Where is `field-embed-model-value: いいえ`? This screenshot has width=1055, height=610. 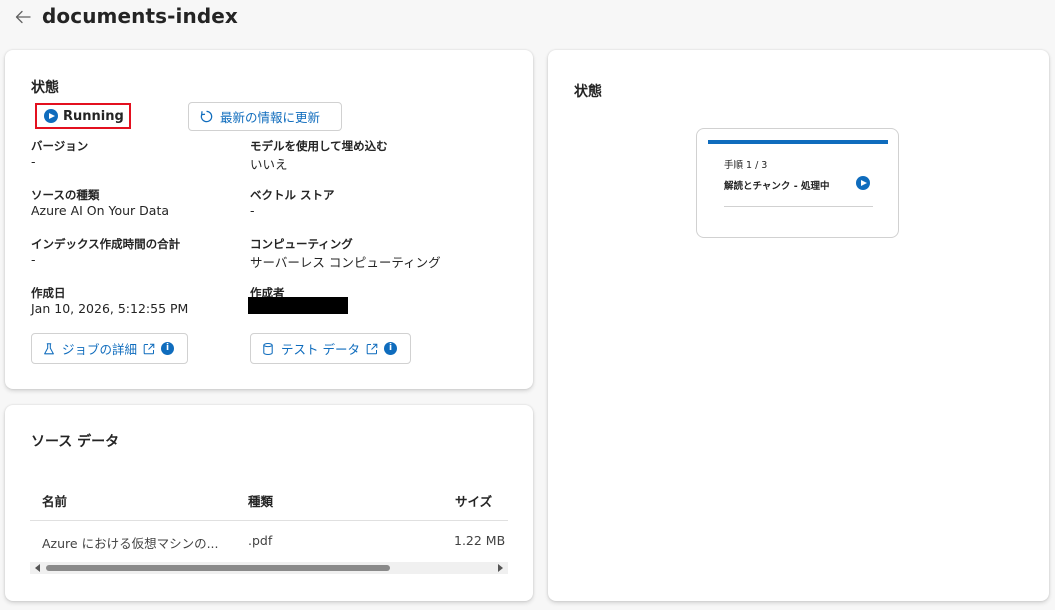
field-embed-model-value: いいえ is located at coordinates (269, 164).